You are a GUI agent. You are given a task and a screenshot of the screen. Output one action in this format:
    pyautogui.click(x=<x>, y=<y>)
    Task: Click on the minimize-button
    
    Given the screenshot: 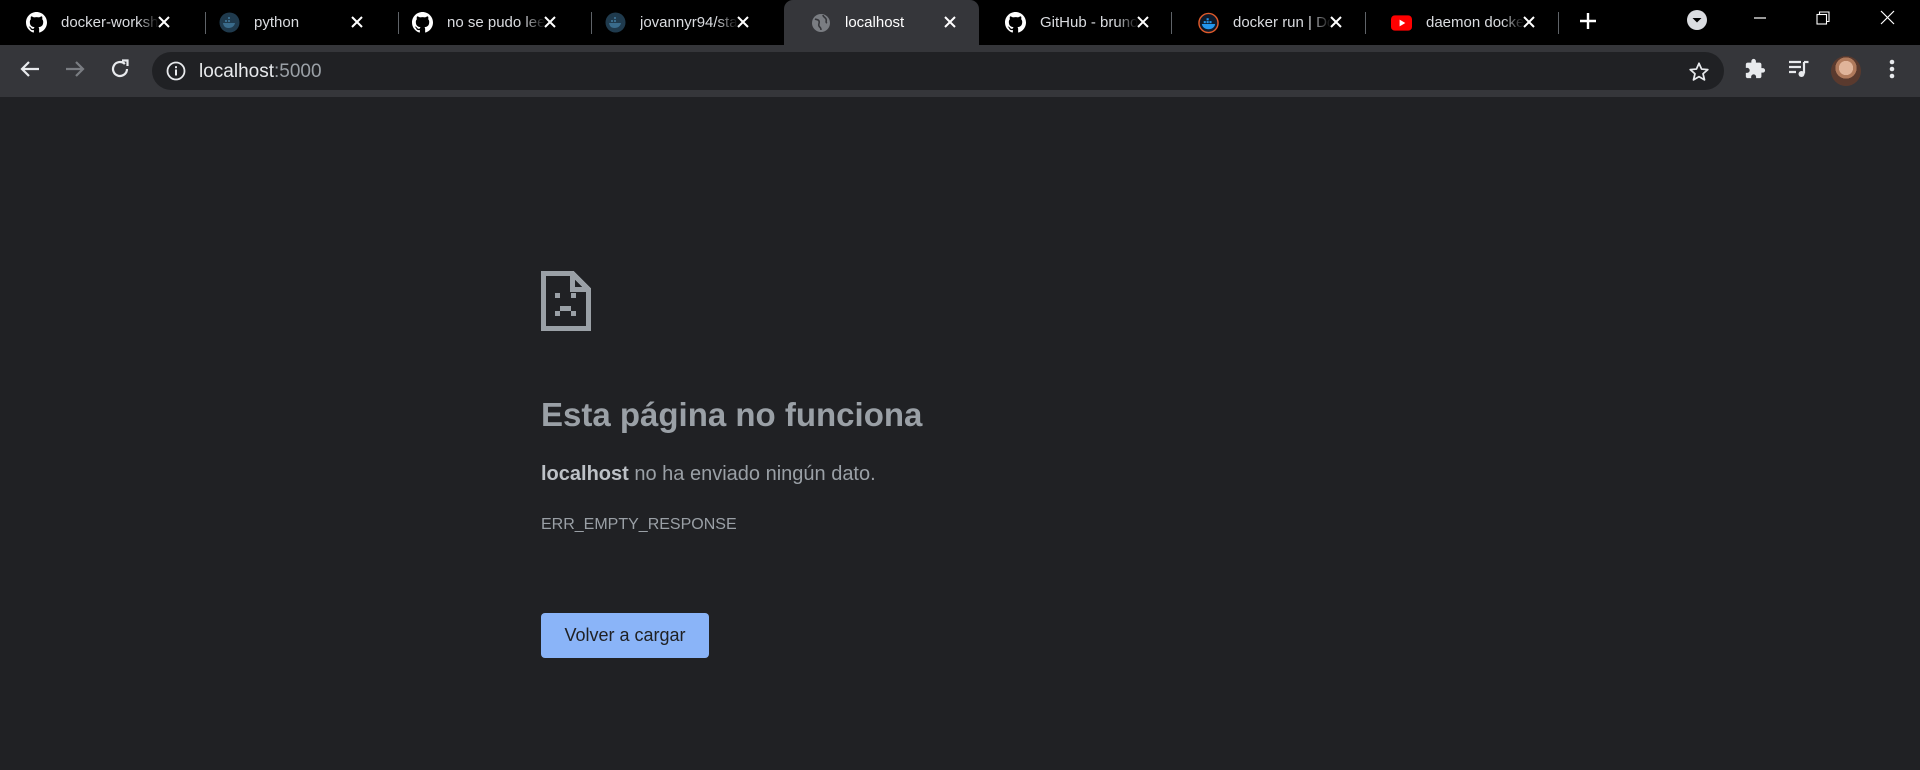 What is the action you would take?
    pyautogui.click(x=1760, y=20)
    